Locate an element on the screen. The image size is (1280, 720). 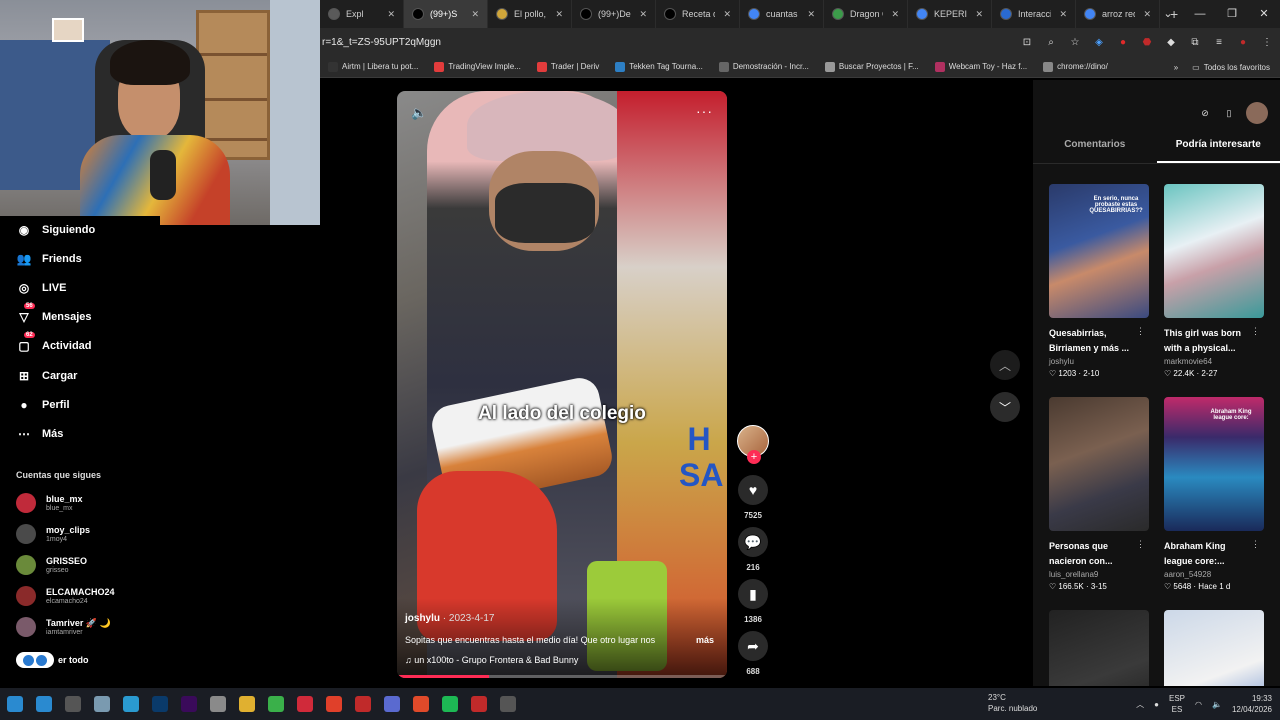
dropdown-icon: ⌄ is located at coordinates (1168, 14).